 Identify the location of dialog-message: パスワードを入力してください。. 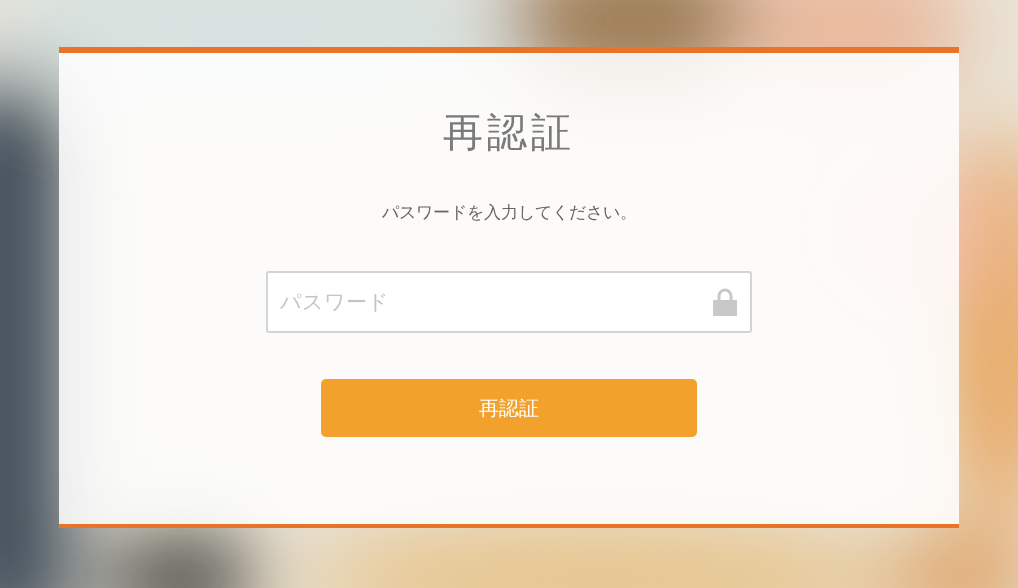
(509, 212).